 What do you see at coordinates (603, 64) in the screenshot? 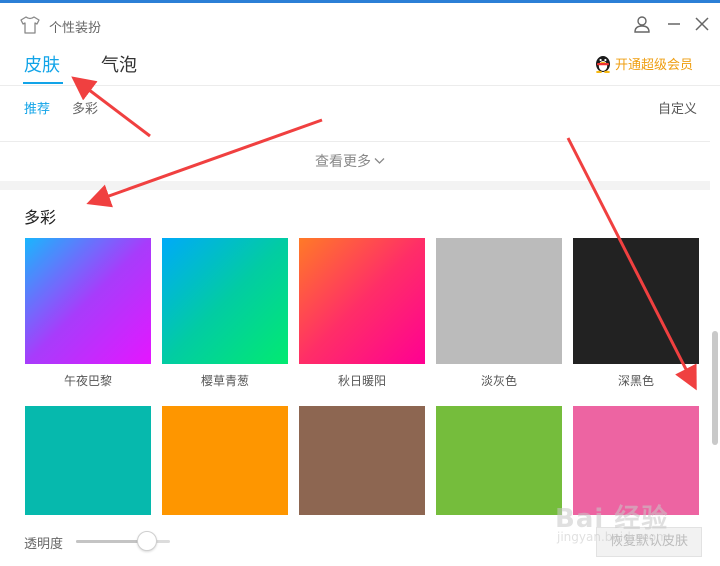
I see `penguin-icon` at bounding box center [603, 64].